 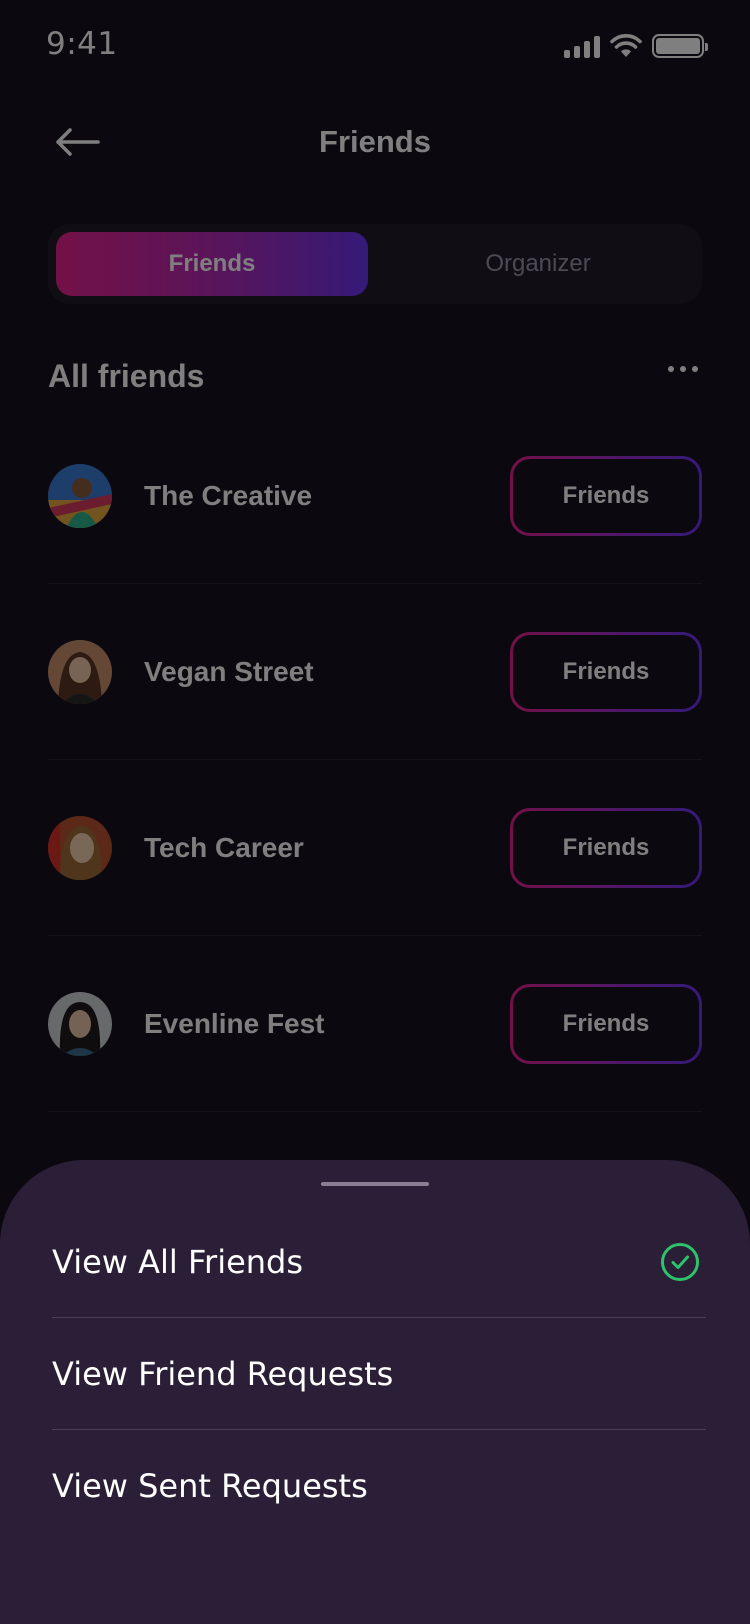 I want to click on sheet-option-label: View Friend Requests, so click(x=223, y=1373).